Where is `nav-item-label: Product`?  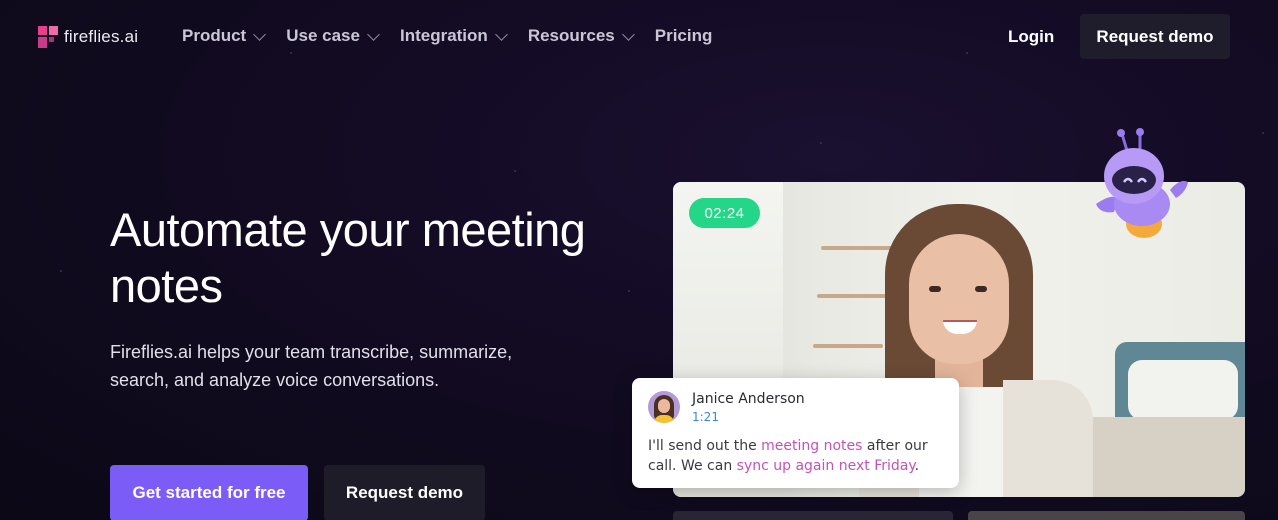
nav-item-label: Product is located at coordinates (214, 35).